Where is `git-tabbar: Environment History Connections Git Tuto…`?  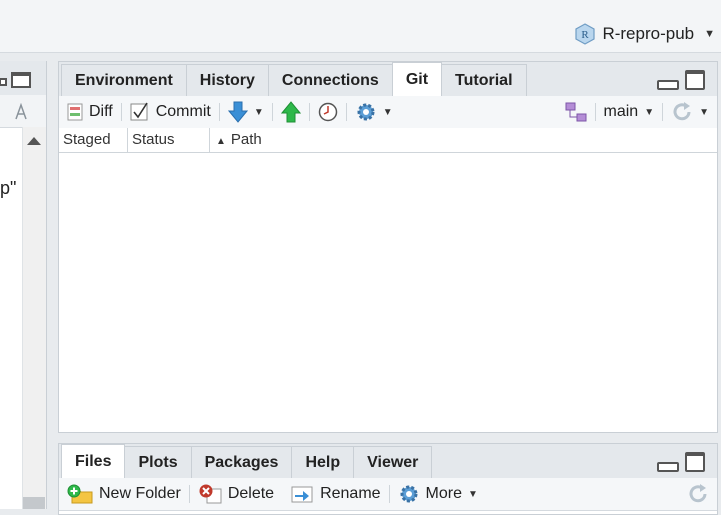
git-tabbar: Environment History Connections Git Tuto… is located at coordinates (388, 79).